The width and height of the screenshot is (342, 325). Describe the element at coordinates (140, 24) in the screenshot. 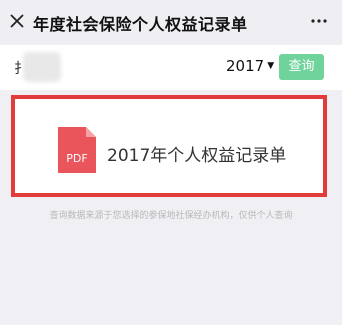

I see `page-title: 年度社会保险个人权益记录单` at that location.